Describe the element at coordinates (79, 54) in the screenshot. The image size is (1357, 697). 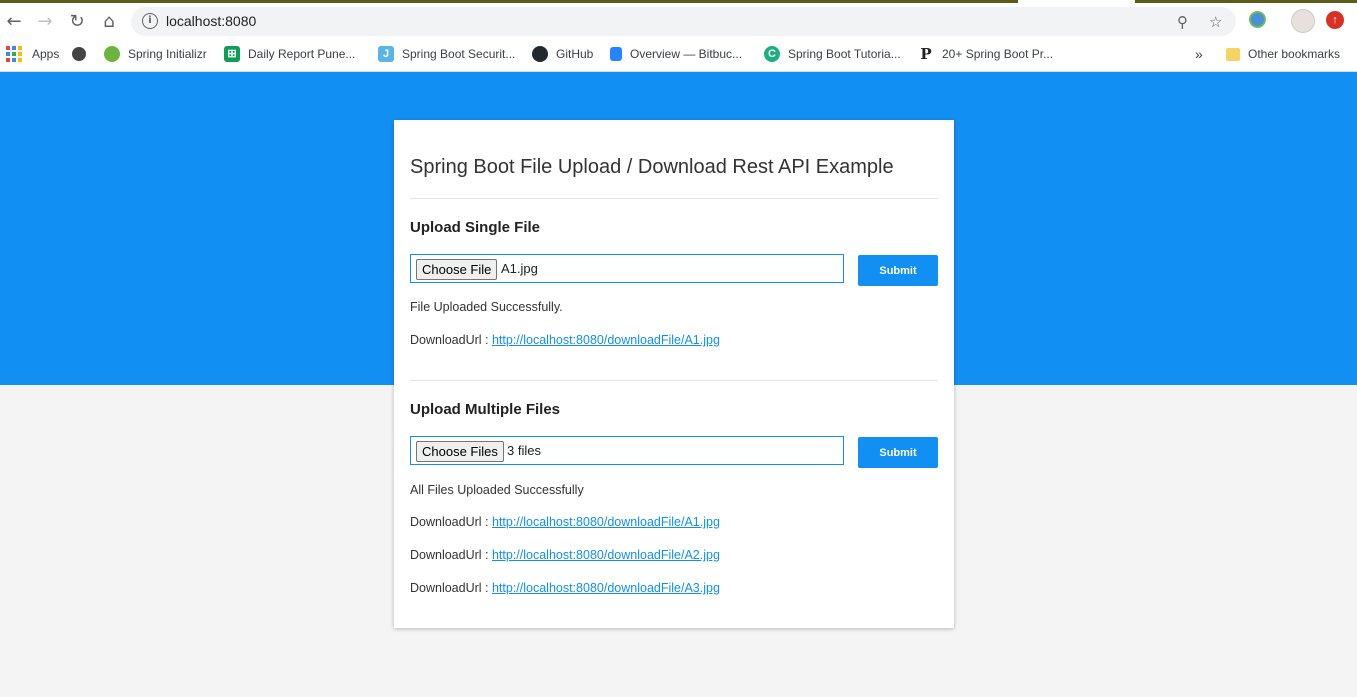
I see `globe-icon` at that location.